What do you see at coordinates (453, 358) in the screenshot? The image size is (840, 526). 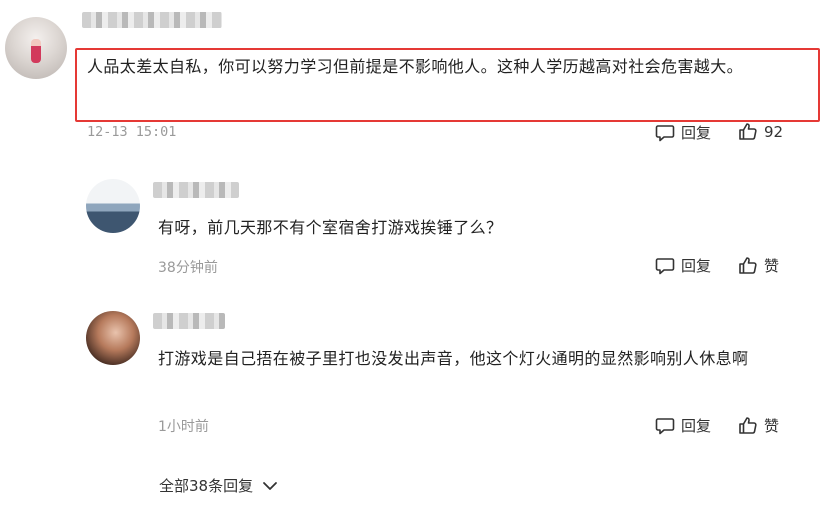 I see `reply-text: 打游戏是自己捂在被子里打也没发出声音，他这个灯火通明的显然影响别人休息啊` at bounding box center [453, 358].